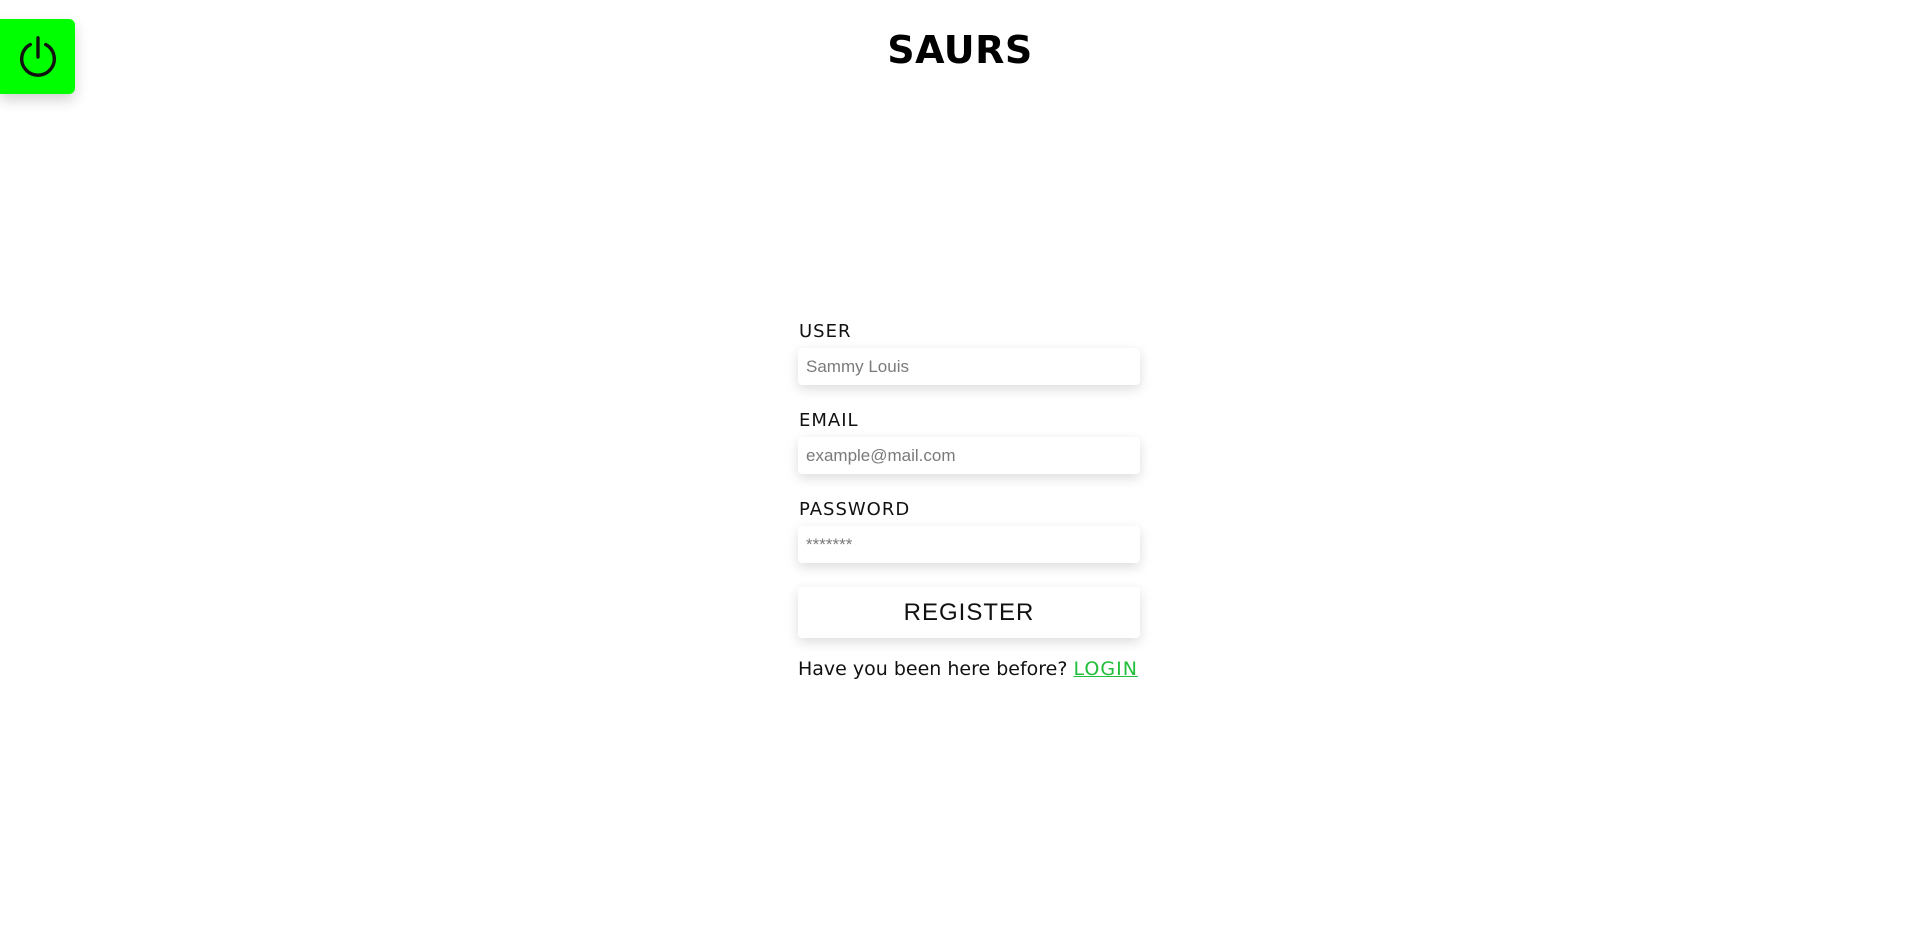  I want to click on password-field-group: PASSWORD, so click(969, 530).